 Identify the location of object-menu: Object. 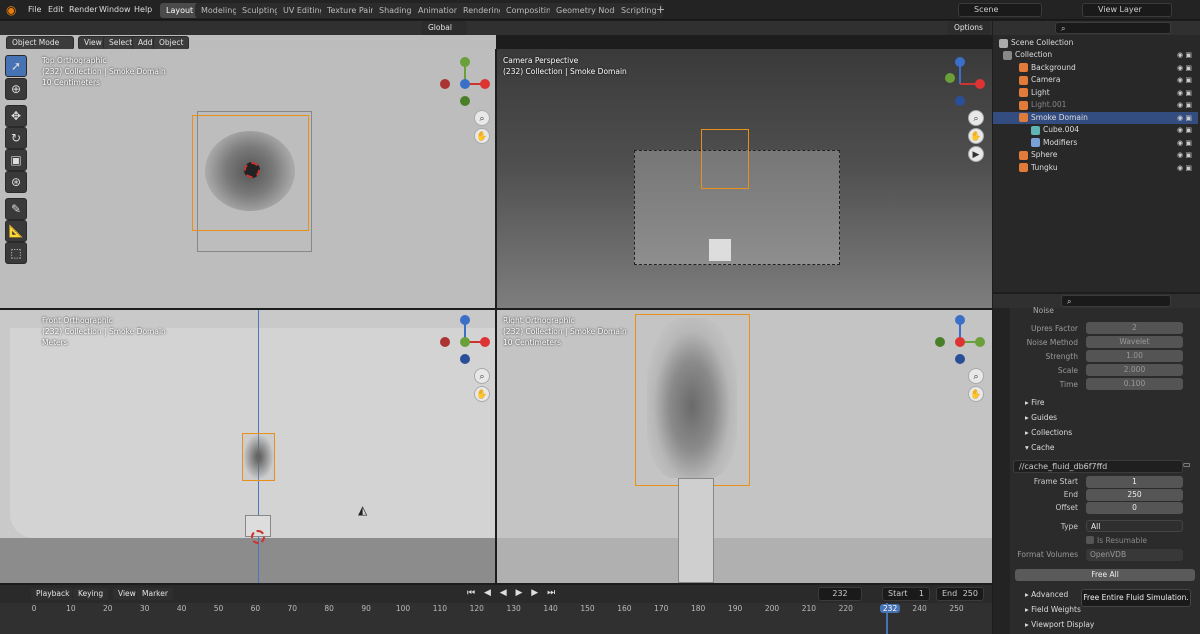
(171, 43).